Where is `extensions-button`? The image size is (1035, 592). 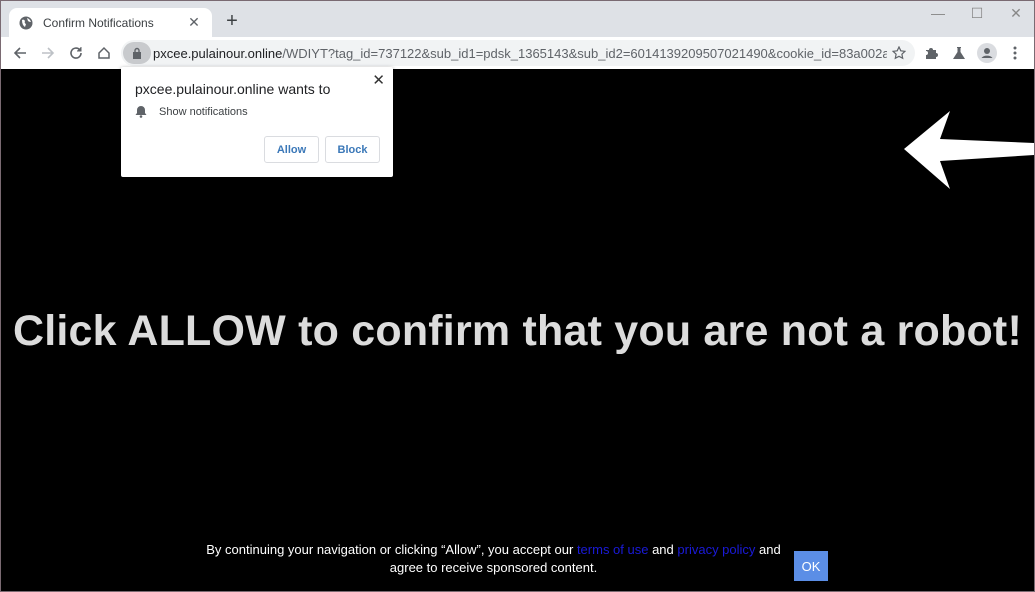
extensions-button is located at coordinates (931, 53).